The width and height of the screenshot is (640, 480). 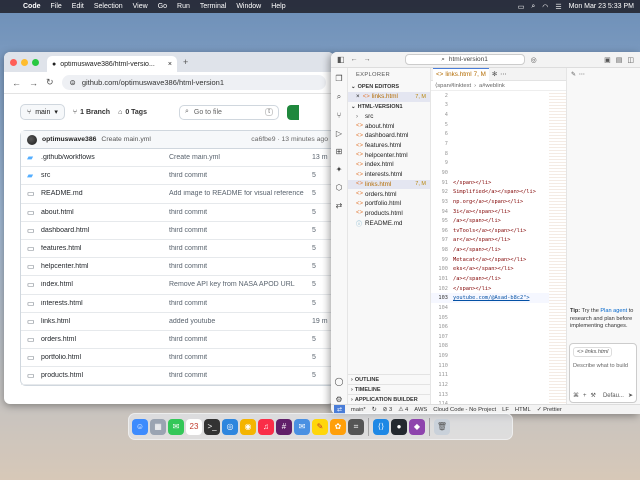 I want to click on file-name: portfolio.html, so click(x=105, y=357).